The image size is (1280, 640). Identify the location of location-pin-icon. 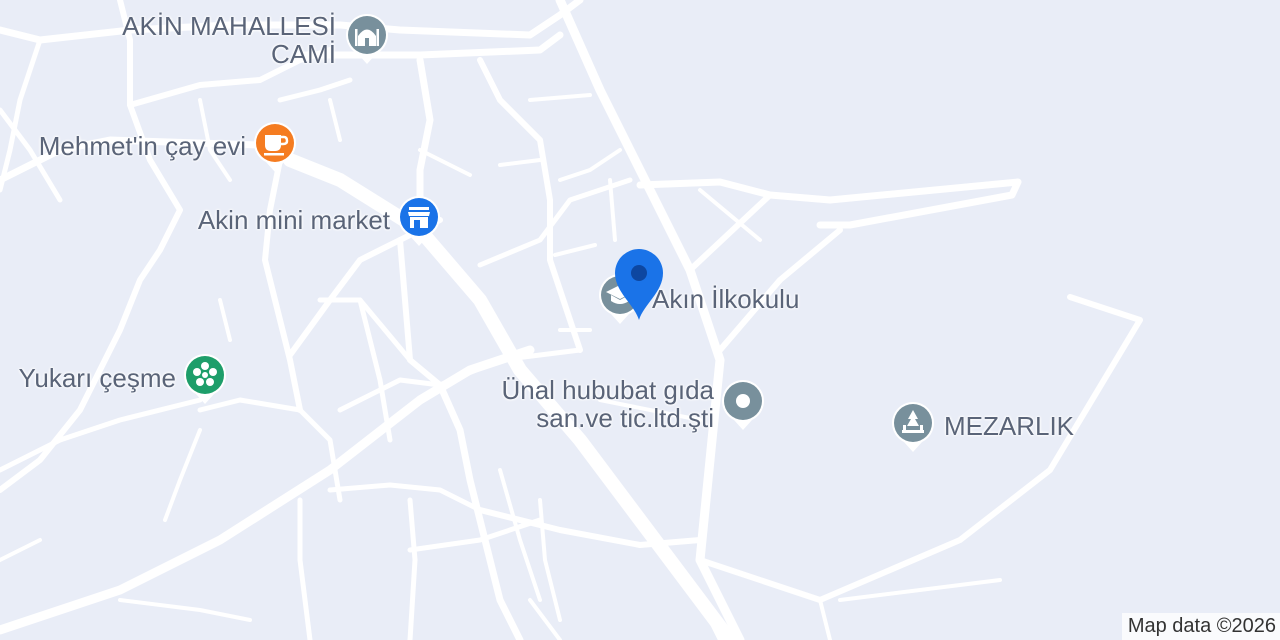
(639, 284).